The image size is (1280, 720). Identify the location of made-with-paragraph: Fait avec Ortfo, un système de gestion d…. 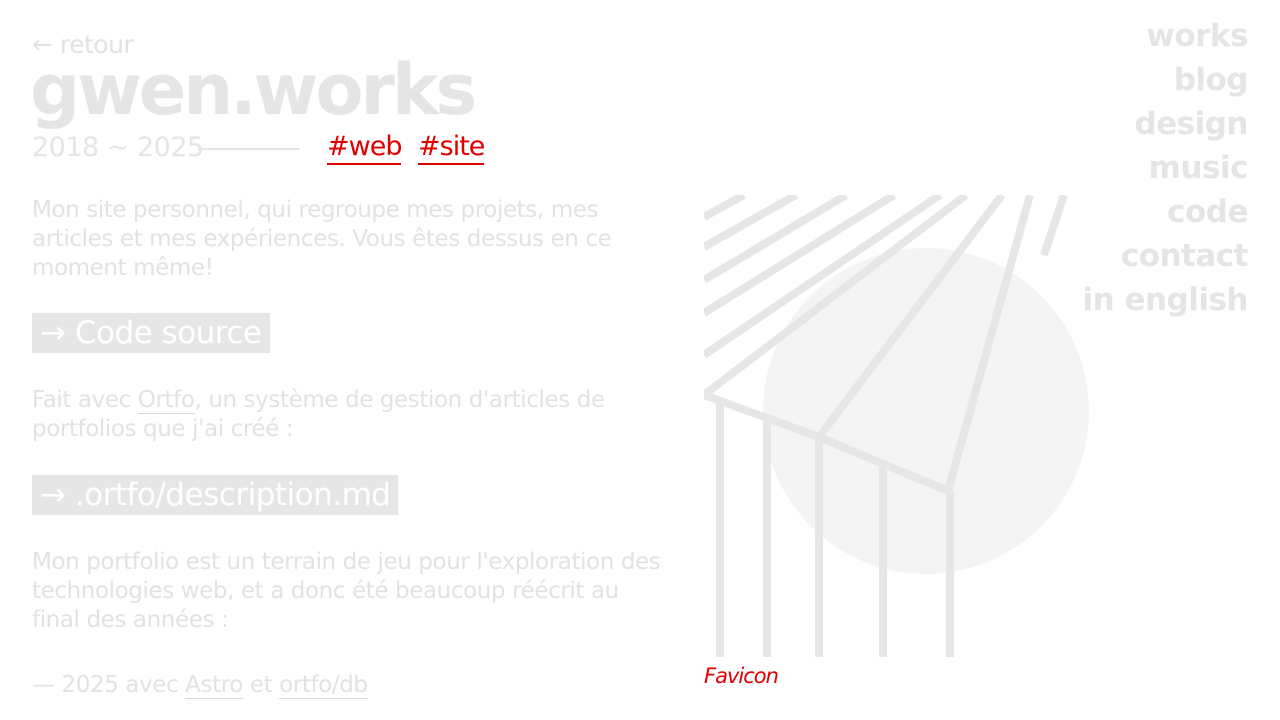
(352, 415).